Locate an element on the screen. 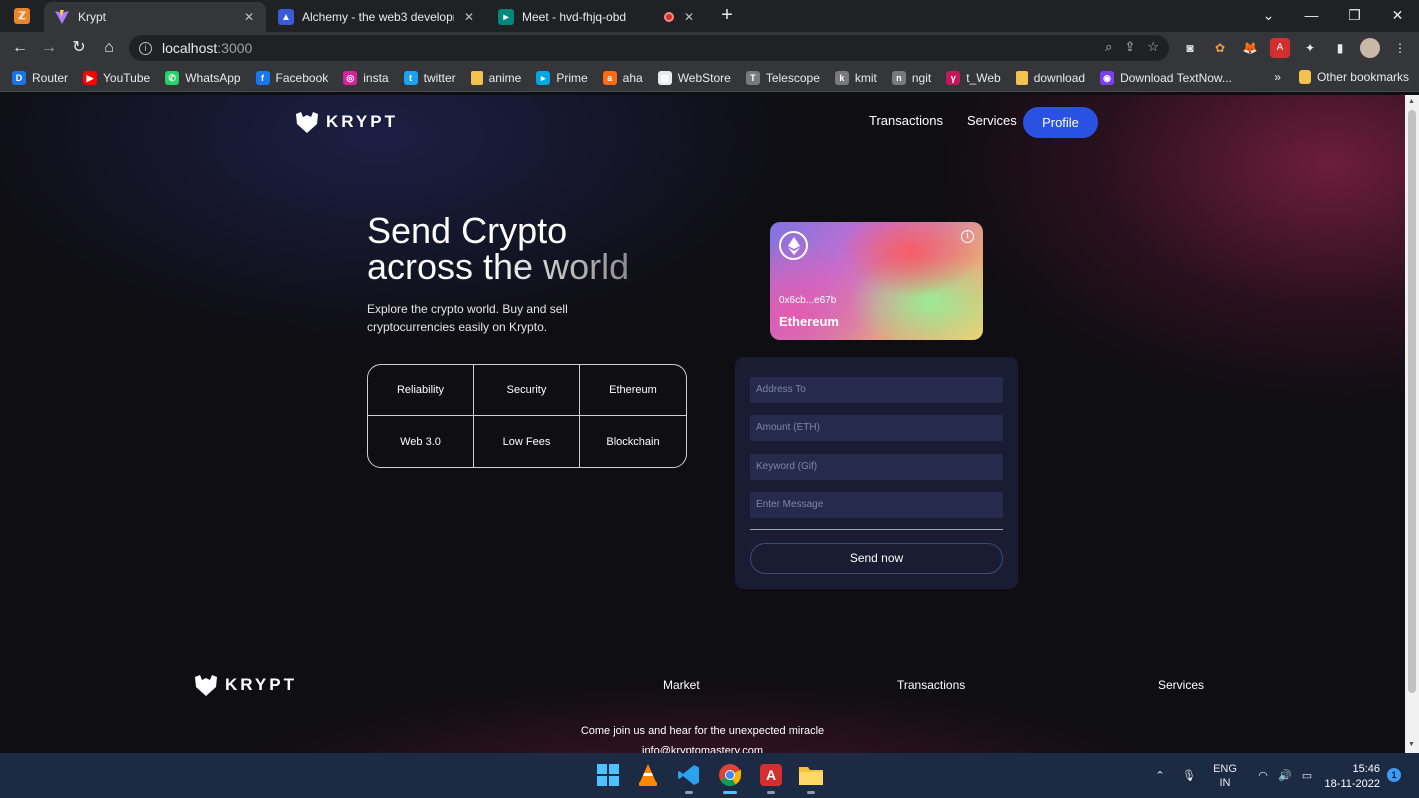  reload-icon: ↻ is located at coordinates (79, 48).